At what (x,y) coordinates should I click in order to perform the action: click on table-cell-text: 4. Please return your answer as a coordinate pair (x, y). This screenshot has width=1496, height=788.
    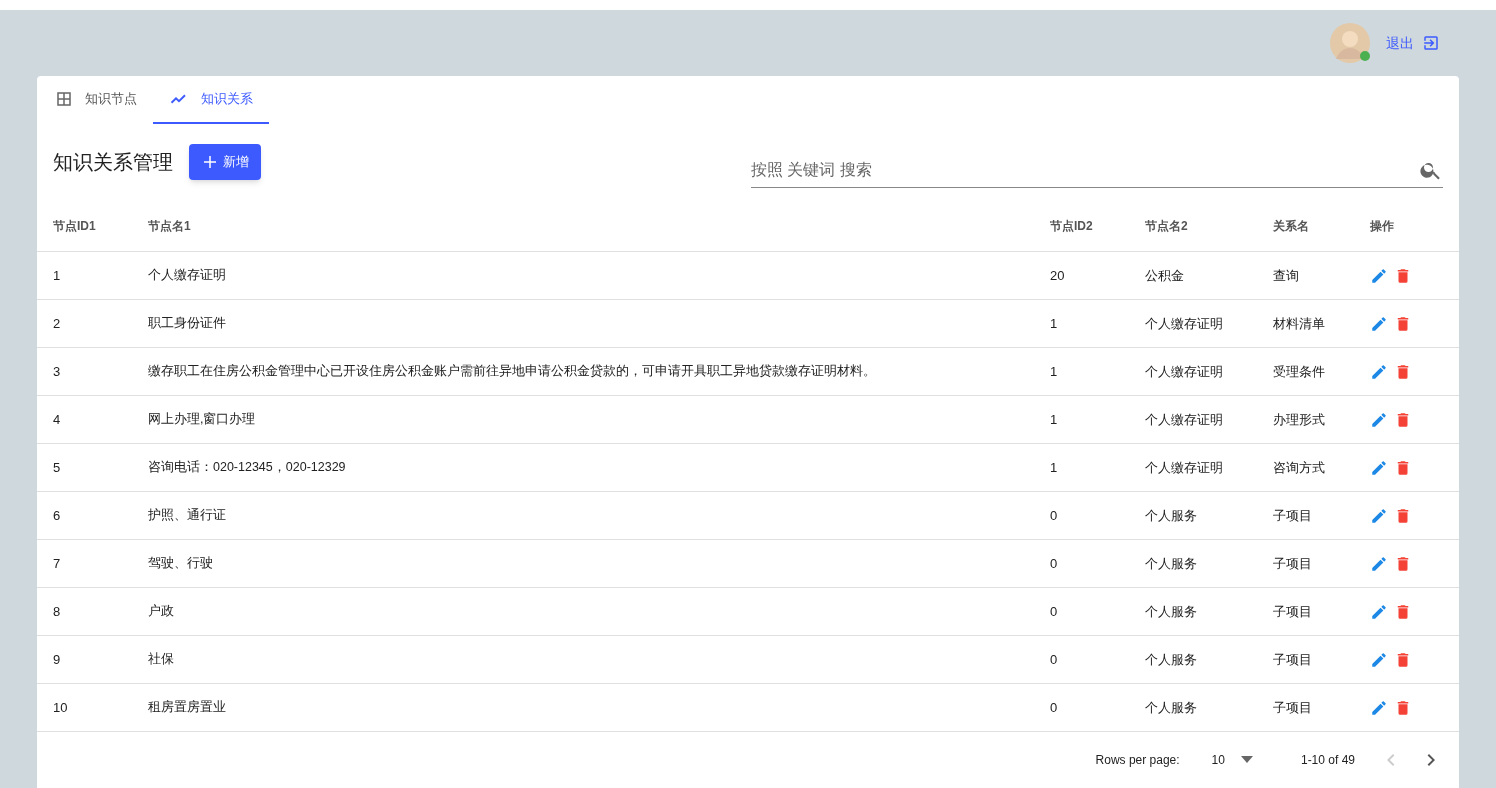
    Looking at the image, I should click on (57, 419).